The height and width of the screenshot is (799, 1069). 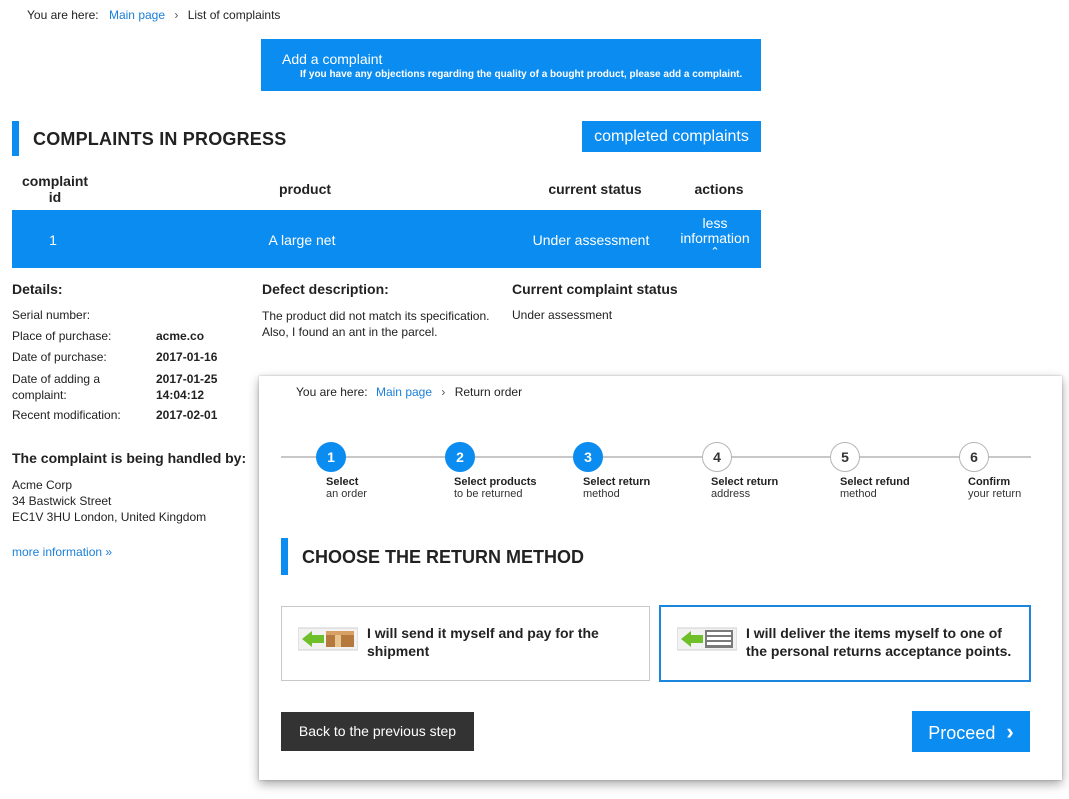 I want to click on step-2-title: Select products, so click(x=495, y=482).